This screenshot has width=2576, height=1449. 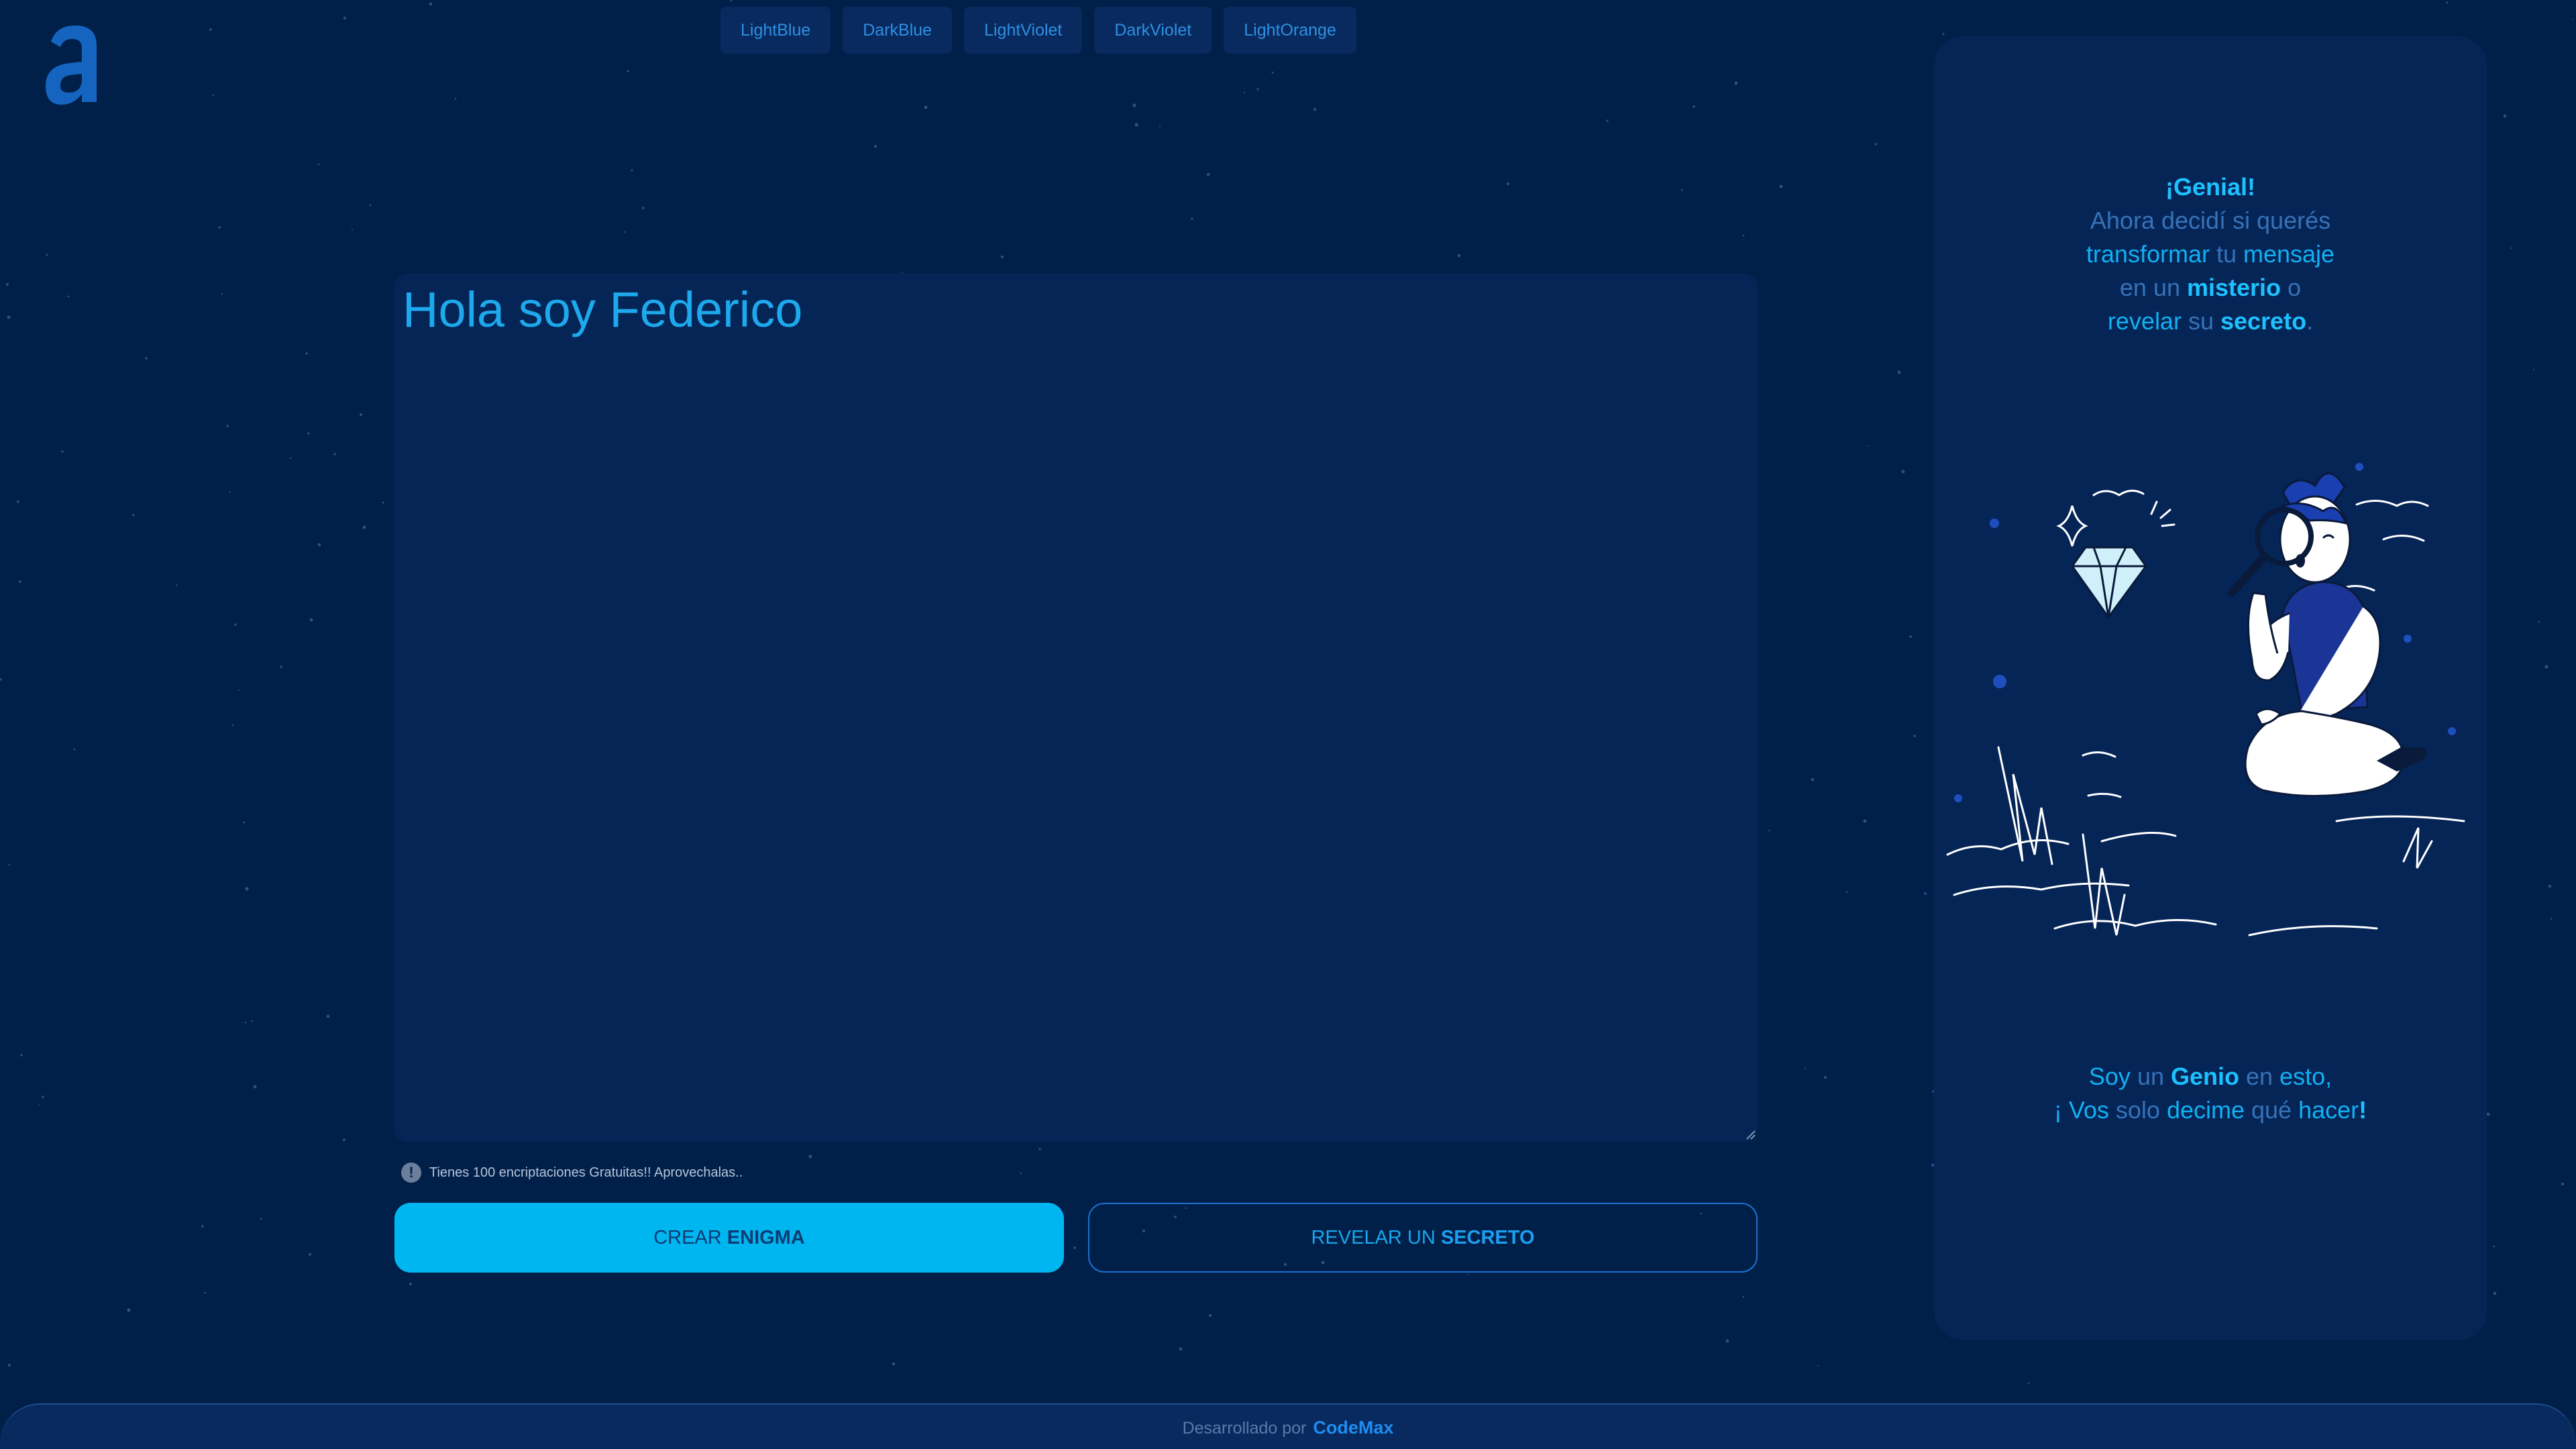 What do you see at coordinates (2205, 1110) in the screenshot?
I see `bottom-line-2d: decime` at bounding box center [2205, 1110].